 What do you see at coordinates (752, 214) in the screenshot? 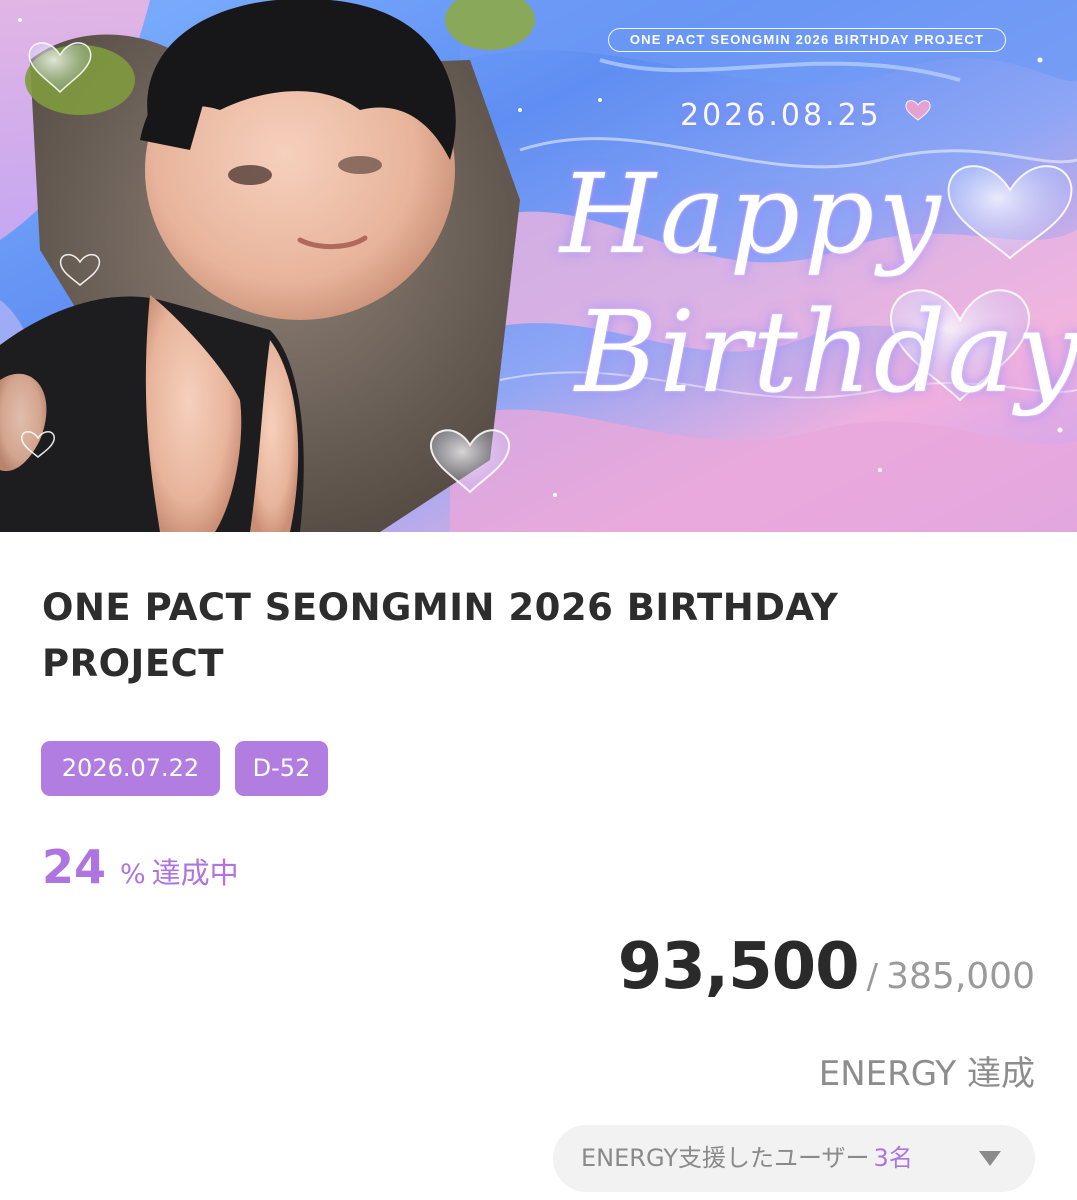
I see `banner-script-happy: Happy` at bounding box center [752, 214].